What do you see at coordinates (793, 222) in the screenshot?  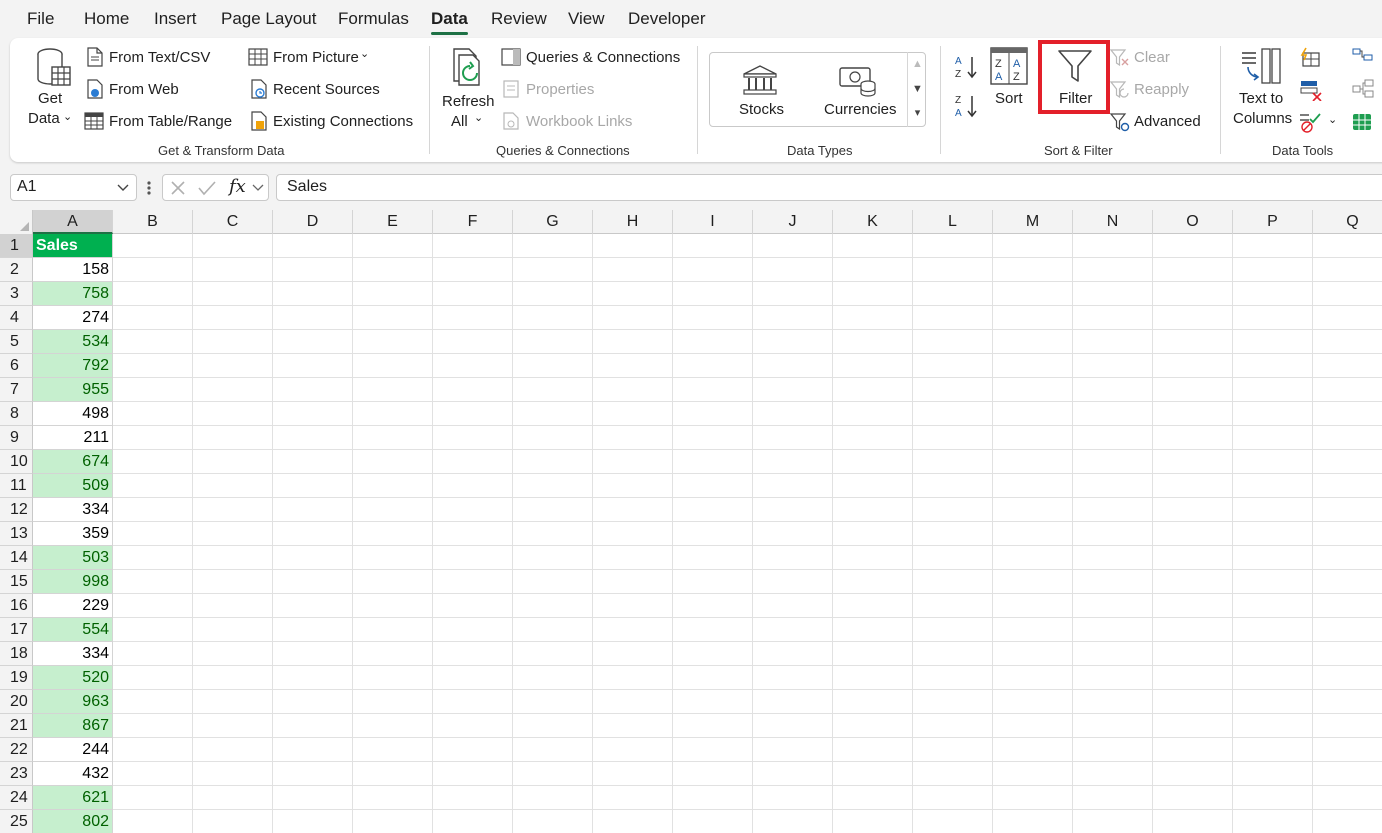 I see `column-header-j: J` at bounding box center [793, 222].